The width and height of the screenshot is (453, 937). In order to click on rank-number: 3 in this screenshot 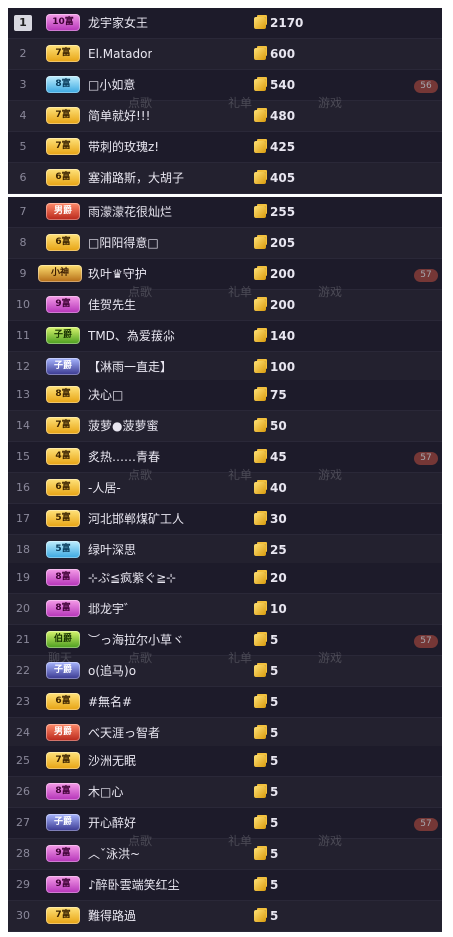, I will do `click(23, 84)`.